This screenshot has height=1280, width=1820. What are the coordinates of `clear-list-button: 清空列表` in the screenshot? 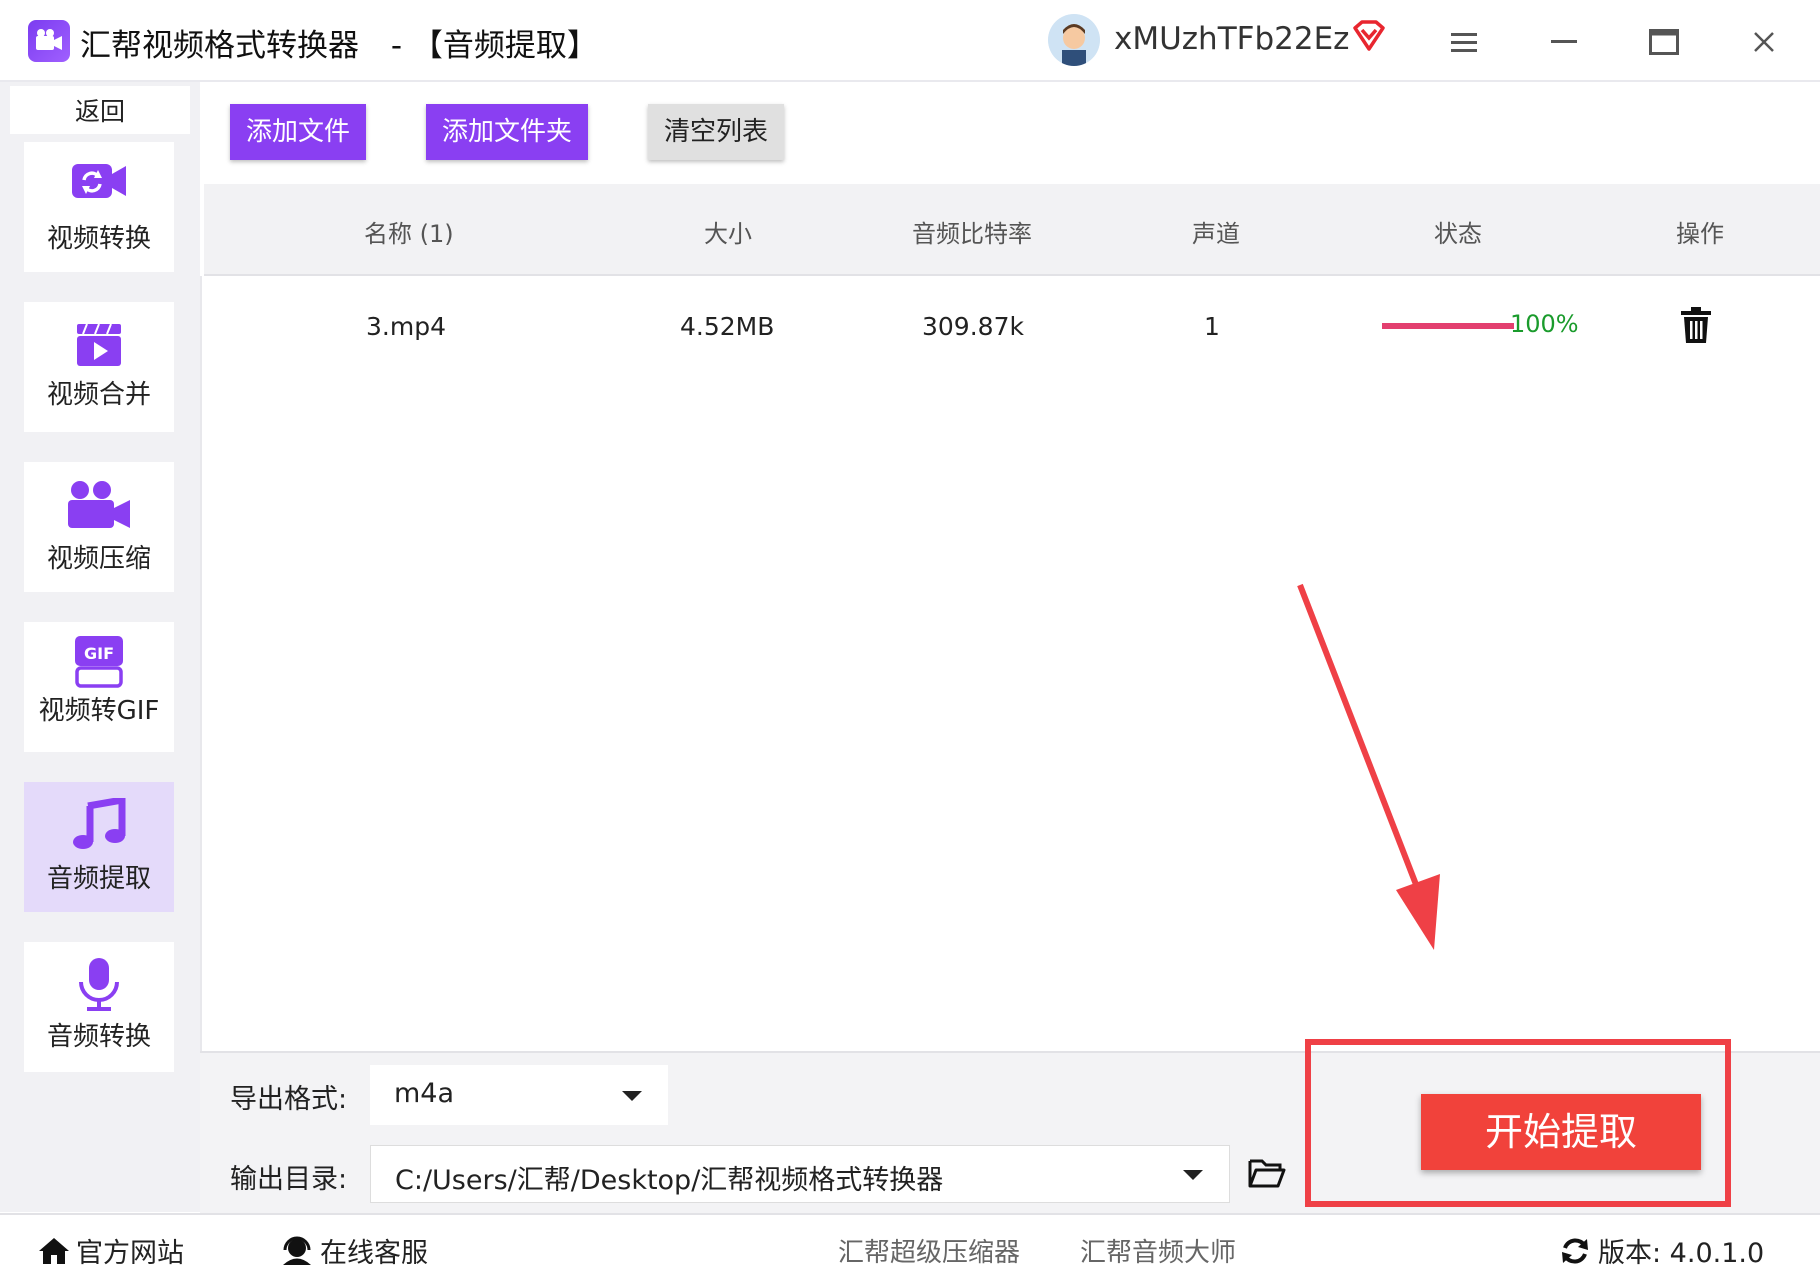 It's located at (716, 132).